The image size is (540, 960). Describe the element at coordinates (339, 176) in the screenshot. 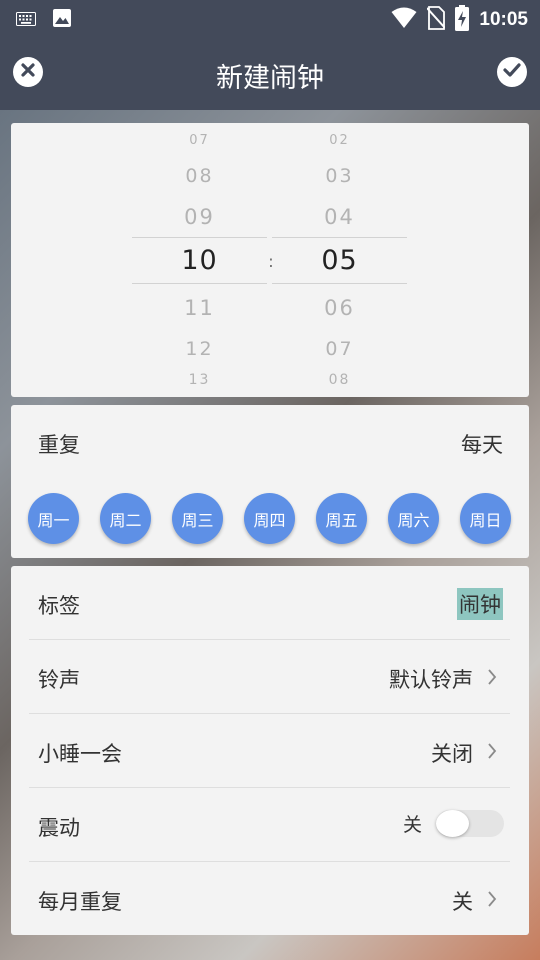

I see `minute-option: 03` at that location.